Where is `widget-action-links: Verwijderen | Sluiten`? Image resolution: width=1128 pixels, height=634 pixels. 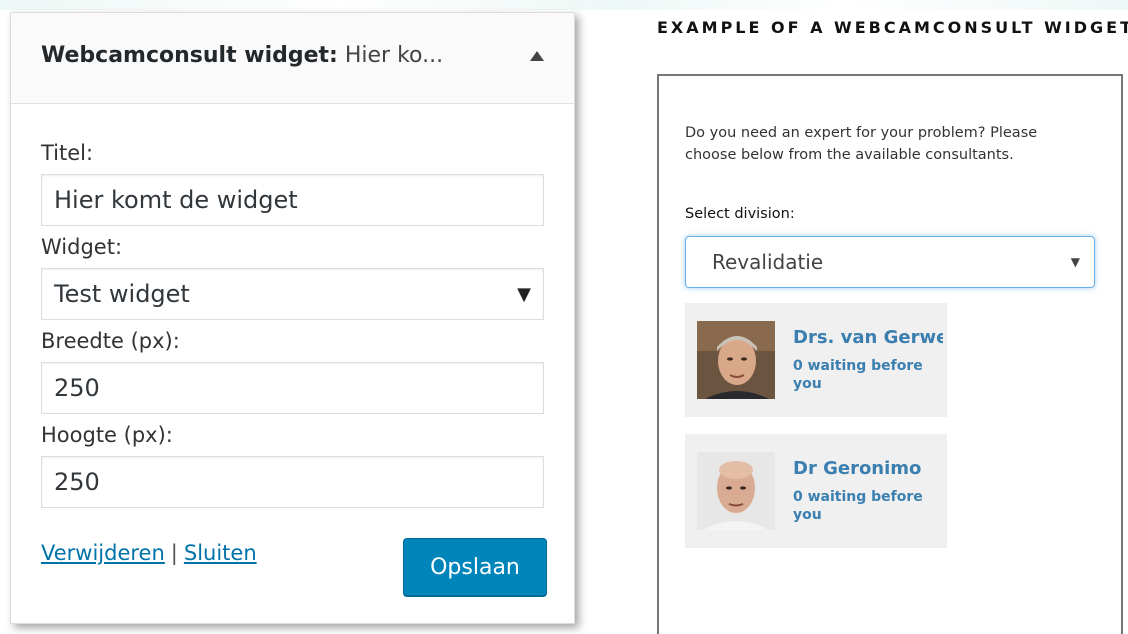
widget-action-links: Verwijderen | Sluiten is located at coordinates (149, 553).